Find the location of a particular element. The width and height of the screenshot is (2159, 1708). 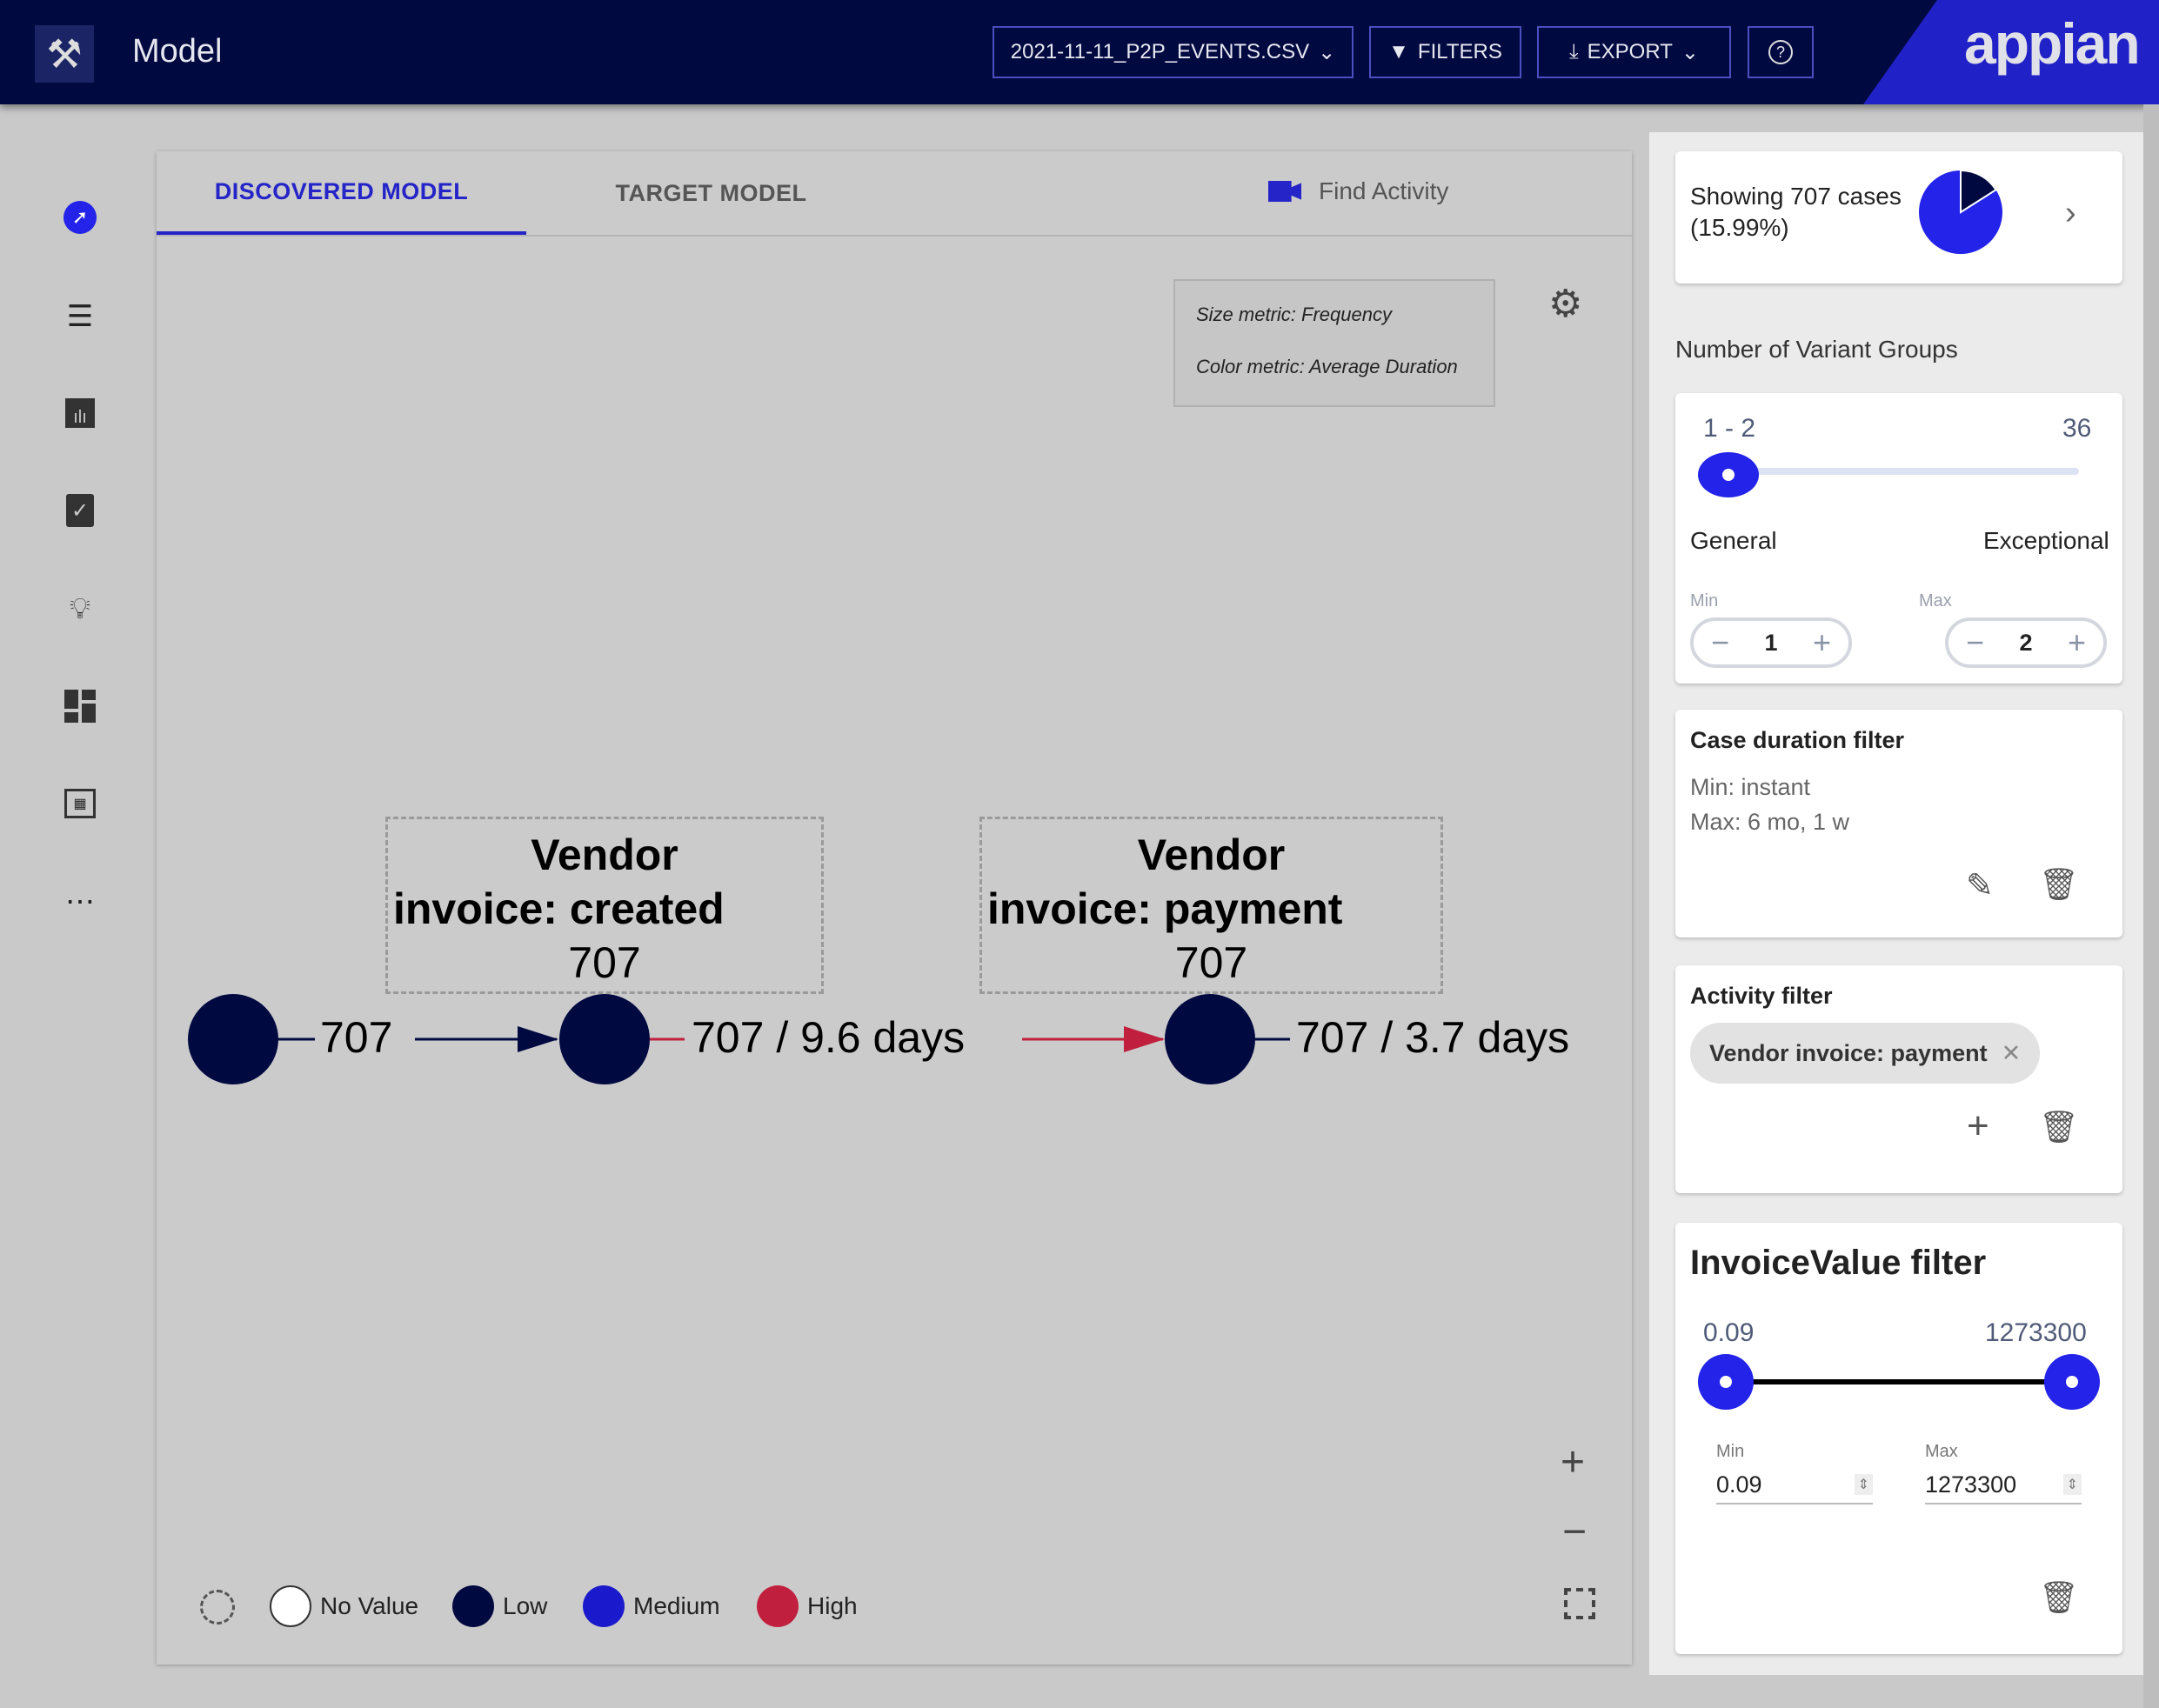

cases-percent: (15.99%) is located at coordinates (1739, 227).